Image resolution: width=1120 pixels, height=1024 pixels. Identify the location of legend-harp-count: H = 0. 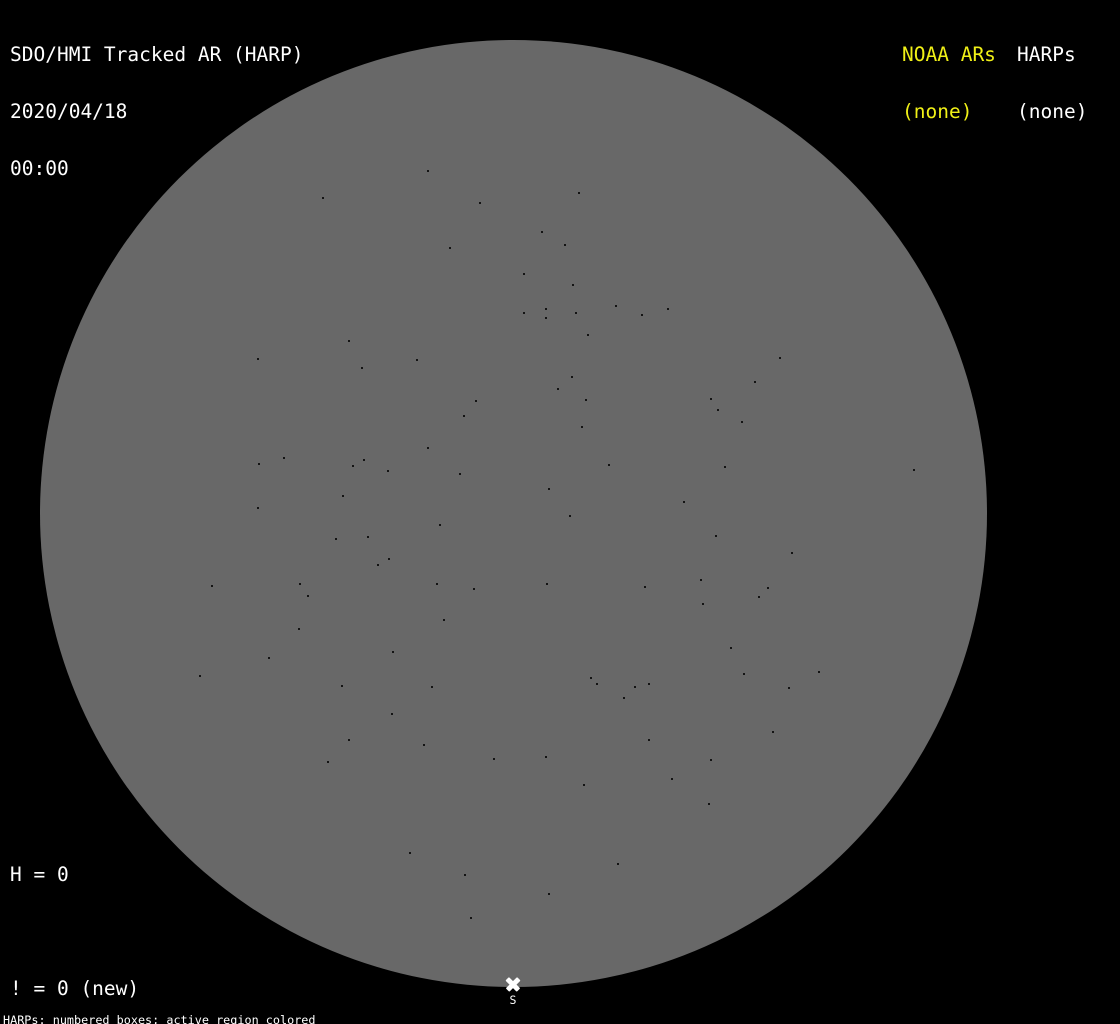
(39, 874).